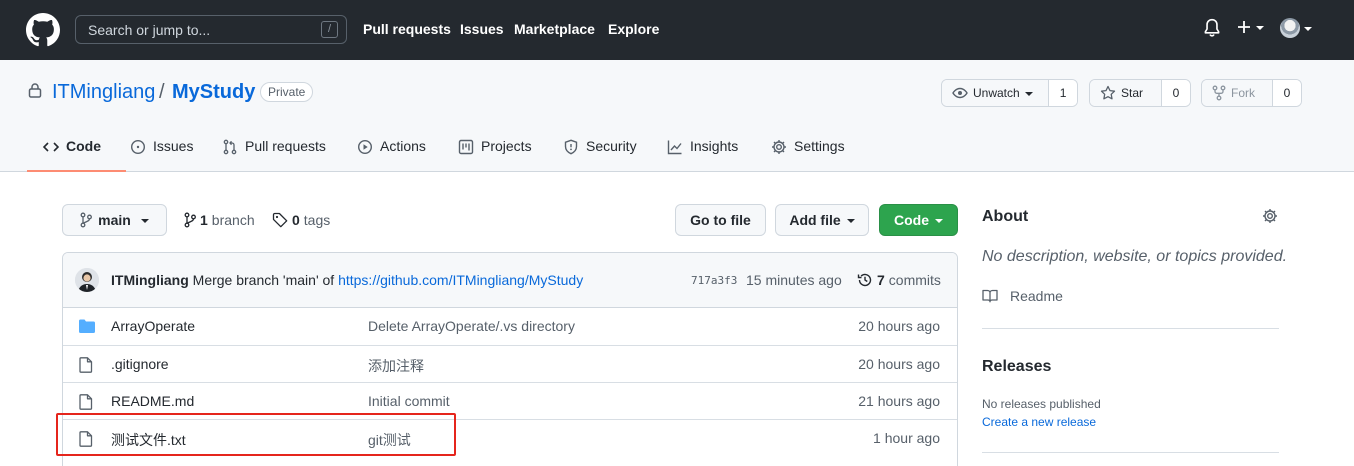 Image resolution: width=1354 pixels, height=466 pixels. I want to click on file-name: README.md, so click(152, 401).